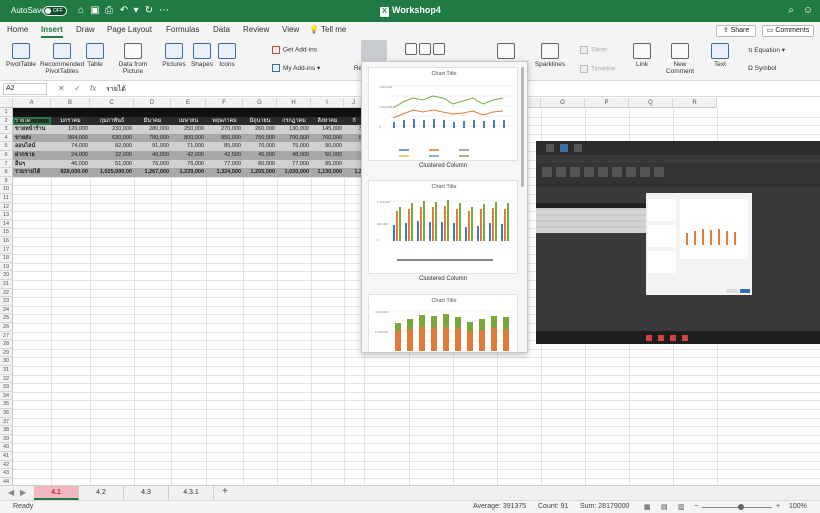  Describe the element at coordinates (133, 59) in the screenshot. I see `data-from-picture-button: Data from Picture` at that location.